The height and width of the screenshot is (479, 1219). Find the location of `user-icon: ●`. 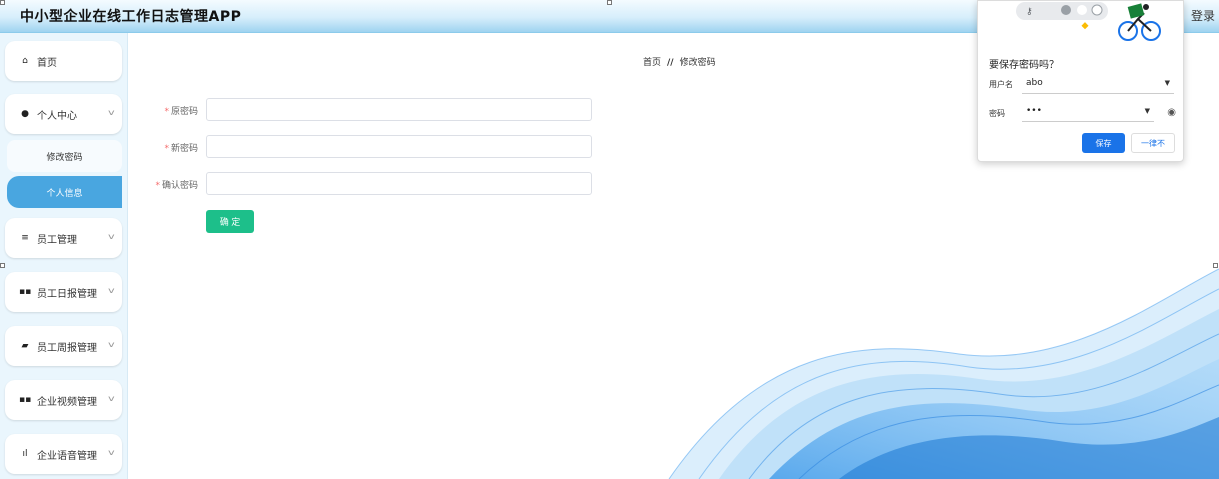

user-icon: ● is located at coordinates (25, 114).